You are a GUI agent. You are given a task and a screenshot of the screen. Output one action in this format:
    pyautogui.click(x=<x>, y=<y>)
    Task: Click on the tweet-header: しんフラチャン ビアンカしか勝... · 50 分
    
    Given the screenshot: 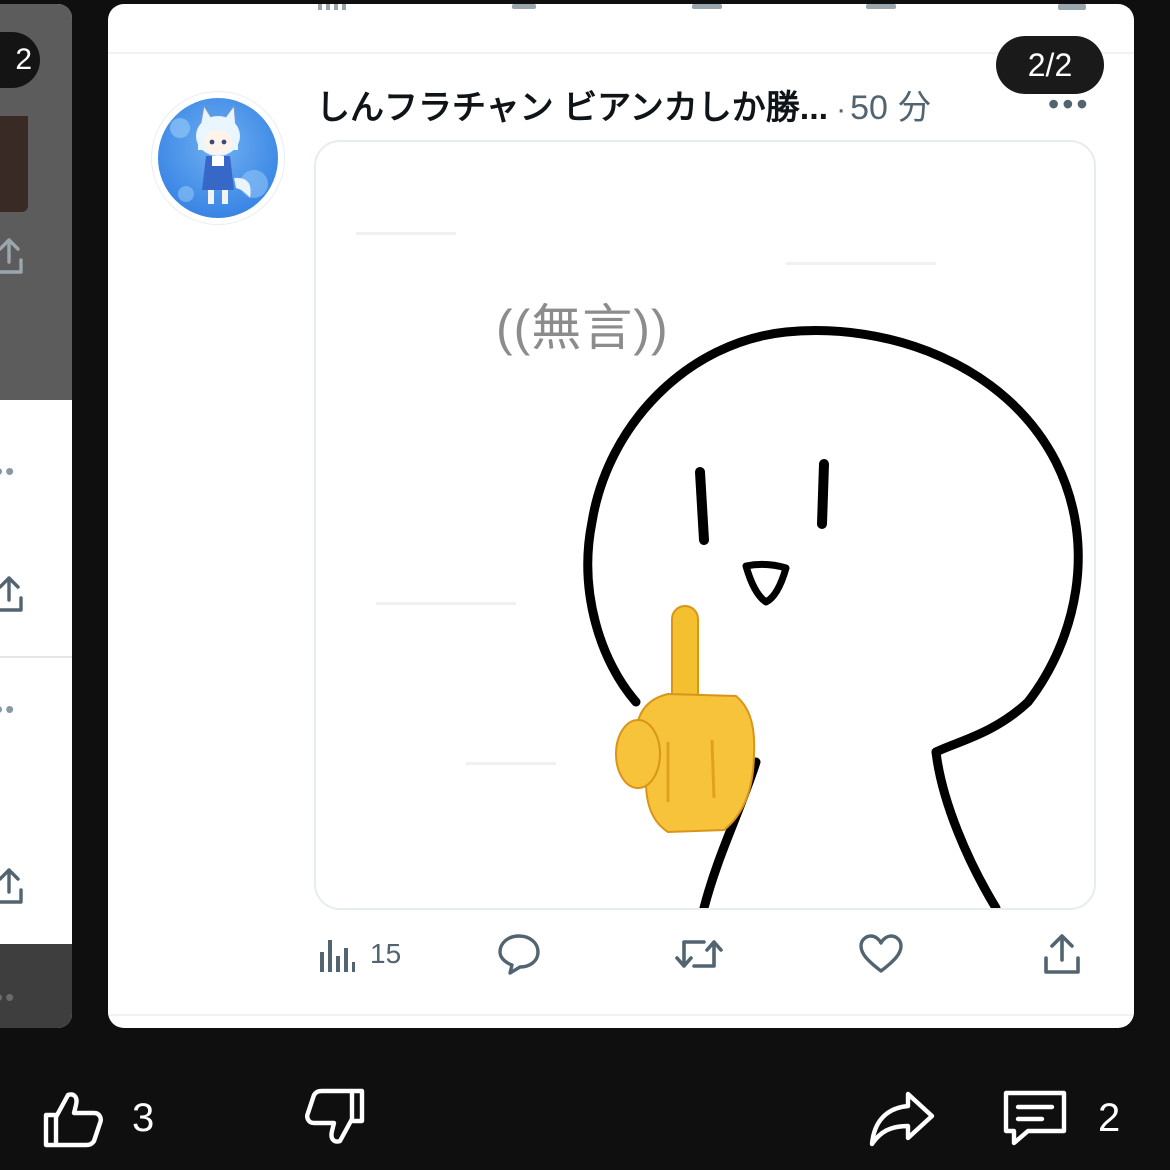 What is the action you would take?
    pyautogui.click(x=676, y=108)
    